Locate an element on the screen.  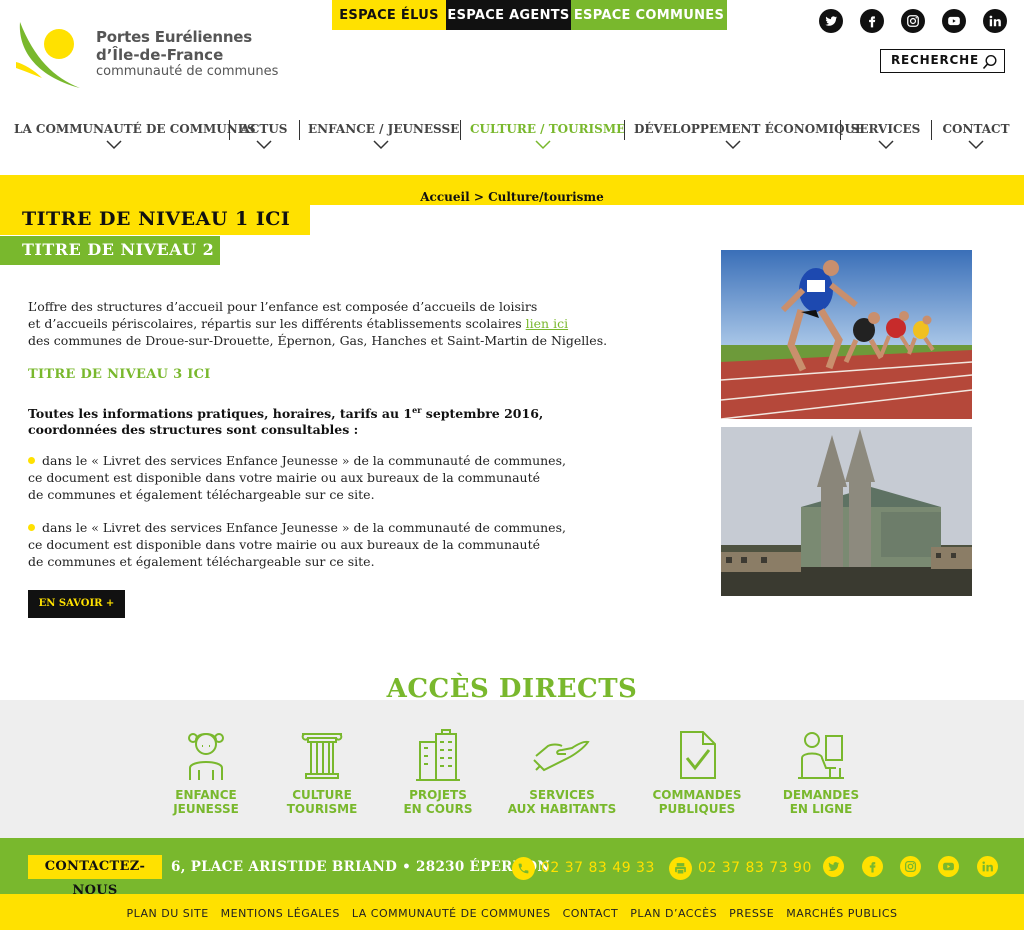
search-icon is located at coordinates (989, 62).